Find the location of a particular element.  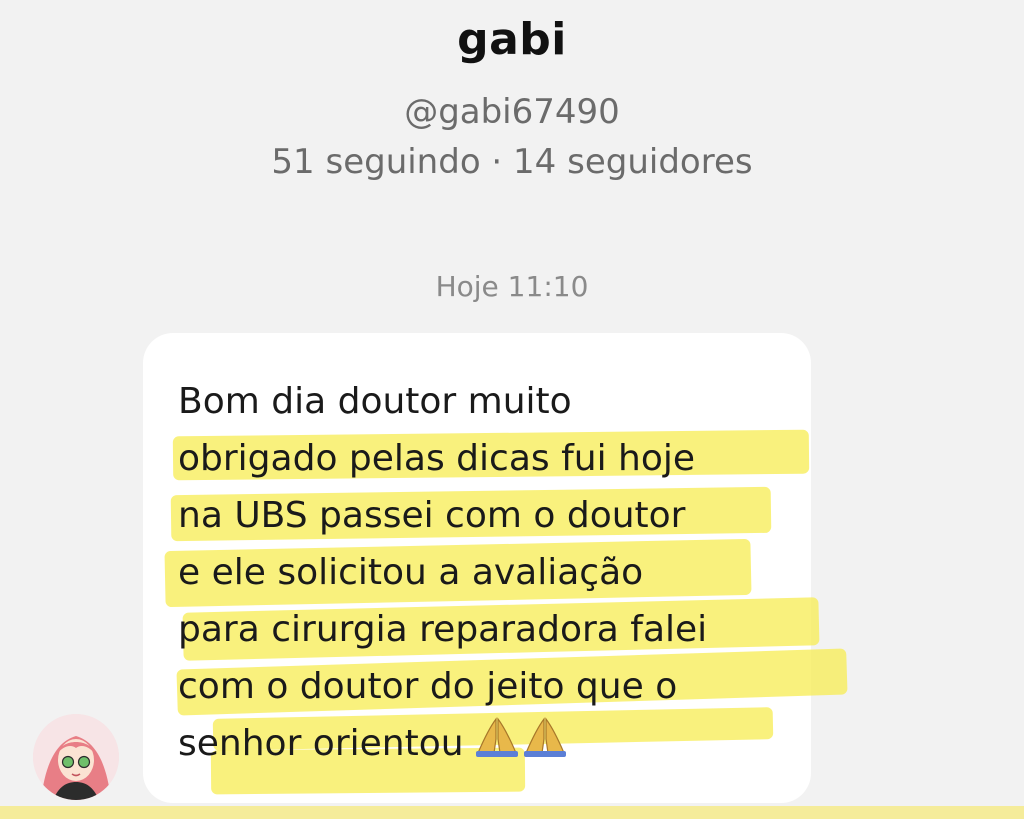

message-line: e ele solicitou a avaliação is located at coordinates (411, 572).